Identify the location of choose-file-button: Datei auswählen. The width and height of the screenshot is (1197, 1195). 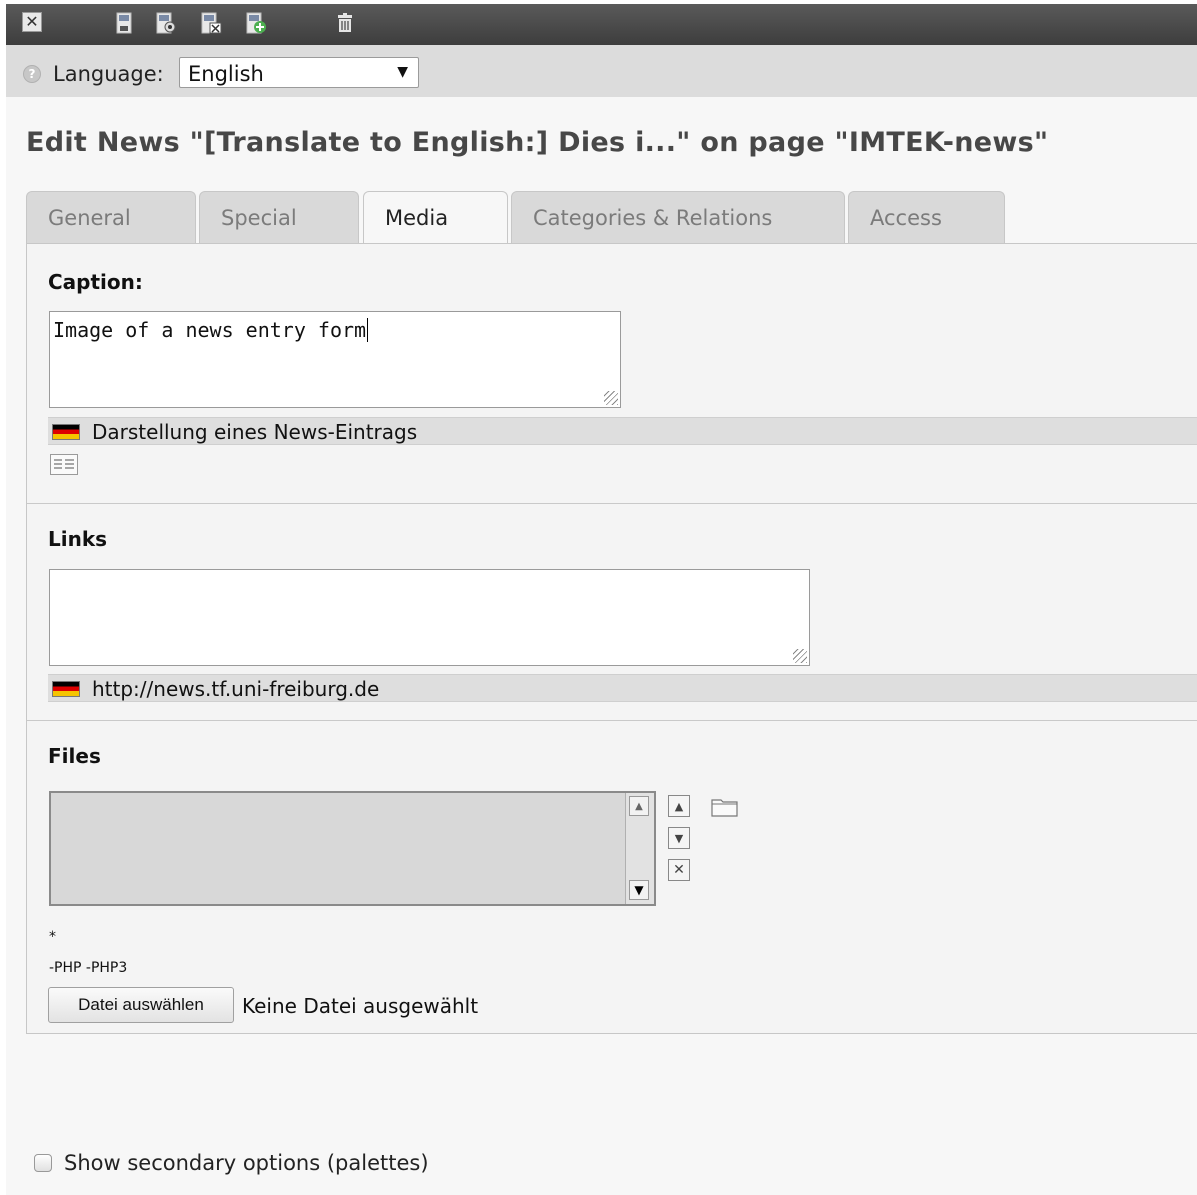
(141, 1005).